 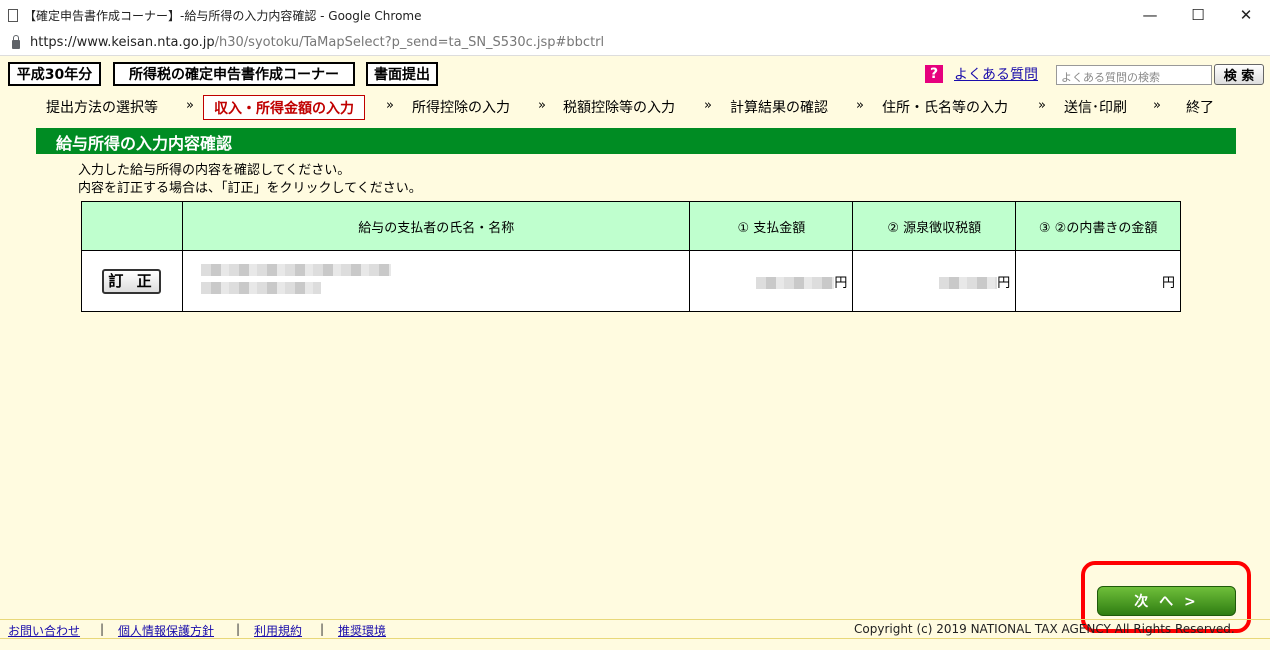 What do you see at coordinates (1198, 15) in the screenshot?
I see `maximize-button: ☐` at bounding box center [1198, 15].